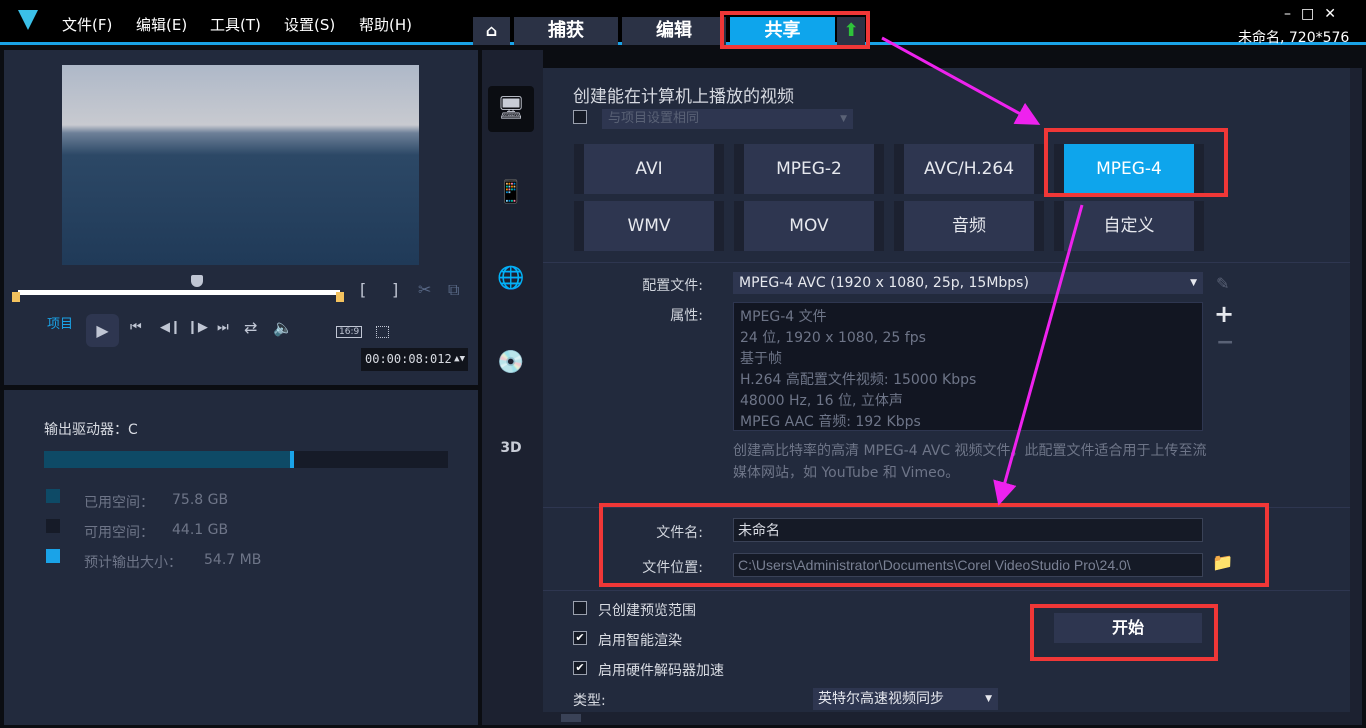 The height and width of the screenshot is (728, 1366). What do you see at coordinates (982, 271) in the screenshot?
I see `annotation-arrows` at bounding box center [982, 271].